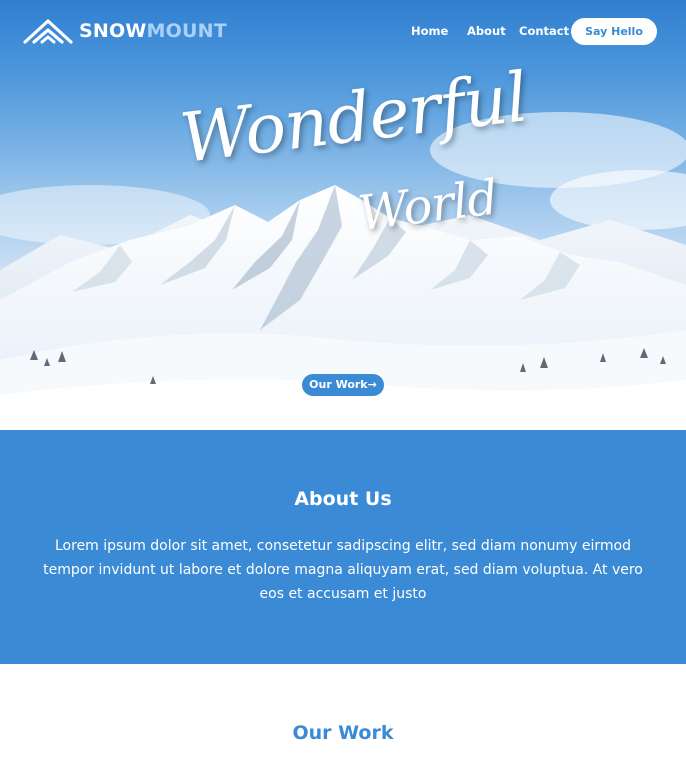  I want to click on nav-item-about: About, so click(486, 31).